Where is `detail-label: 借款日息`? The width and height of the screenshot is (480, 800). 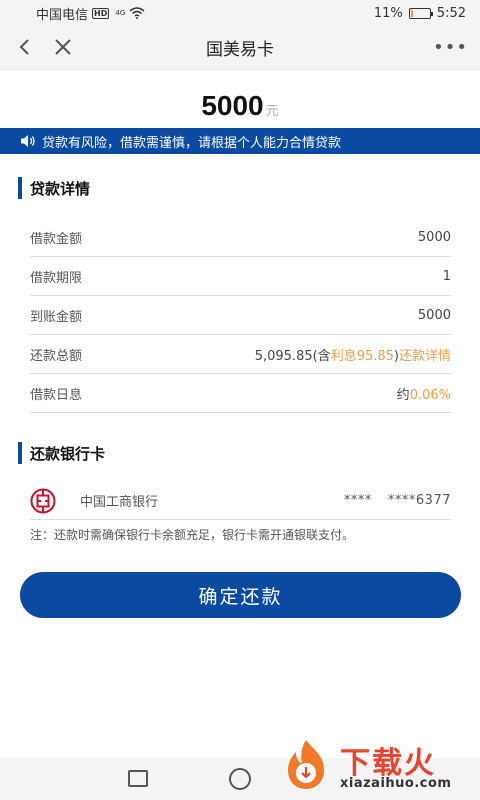 detail-label: 借款日息 is located at coordinates (56, 395).